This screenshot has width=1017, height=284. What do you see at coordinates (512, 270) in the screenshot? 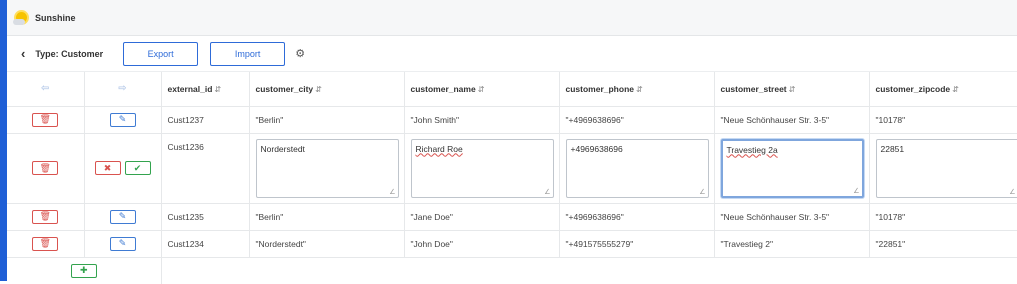
I see `table-footer-row: ✚` at bounding box center [512, 270].